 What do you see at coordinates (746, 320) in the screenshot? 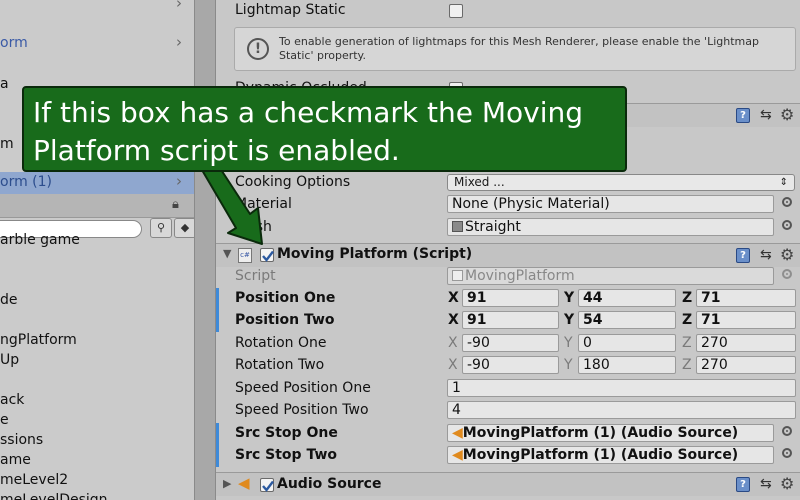
I see `position-two-z: 71` at bounding box center [746, 320].